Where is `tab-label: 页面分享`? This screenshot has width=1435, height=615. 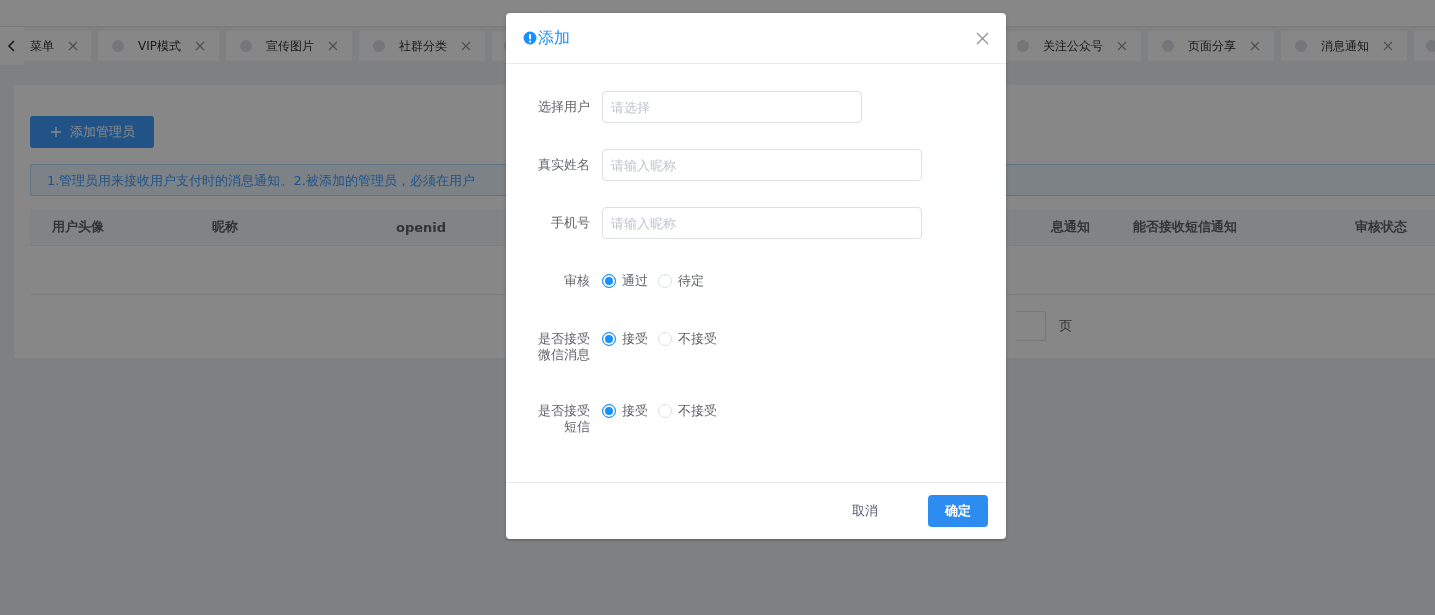 tab-label: 页面分享 is located at coordinates (1212, 46).